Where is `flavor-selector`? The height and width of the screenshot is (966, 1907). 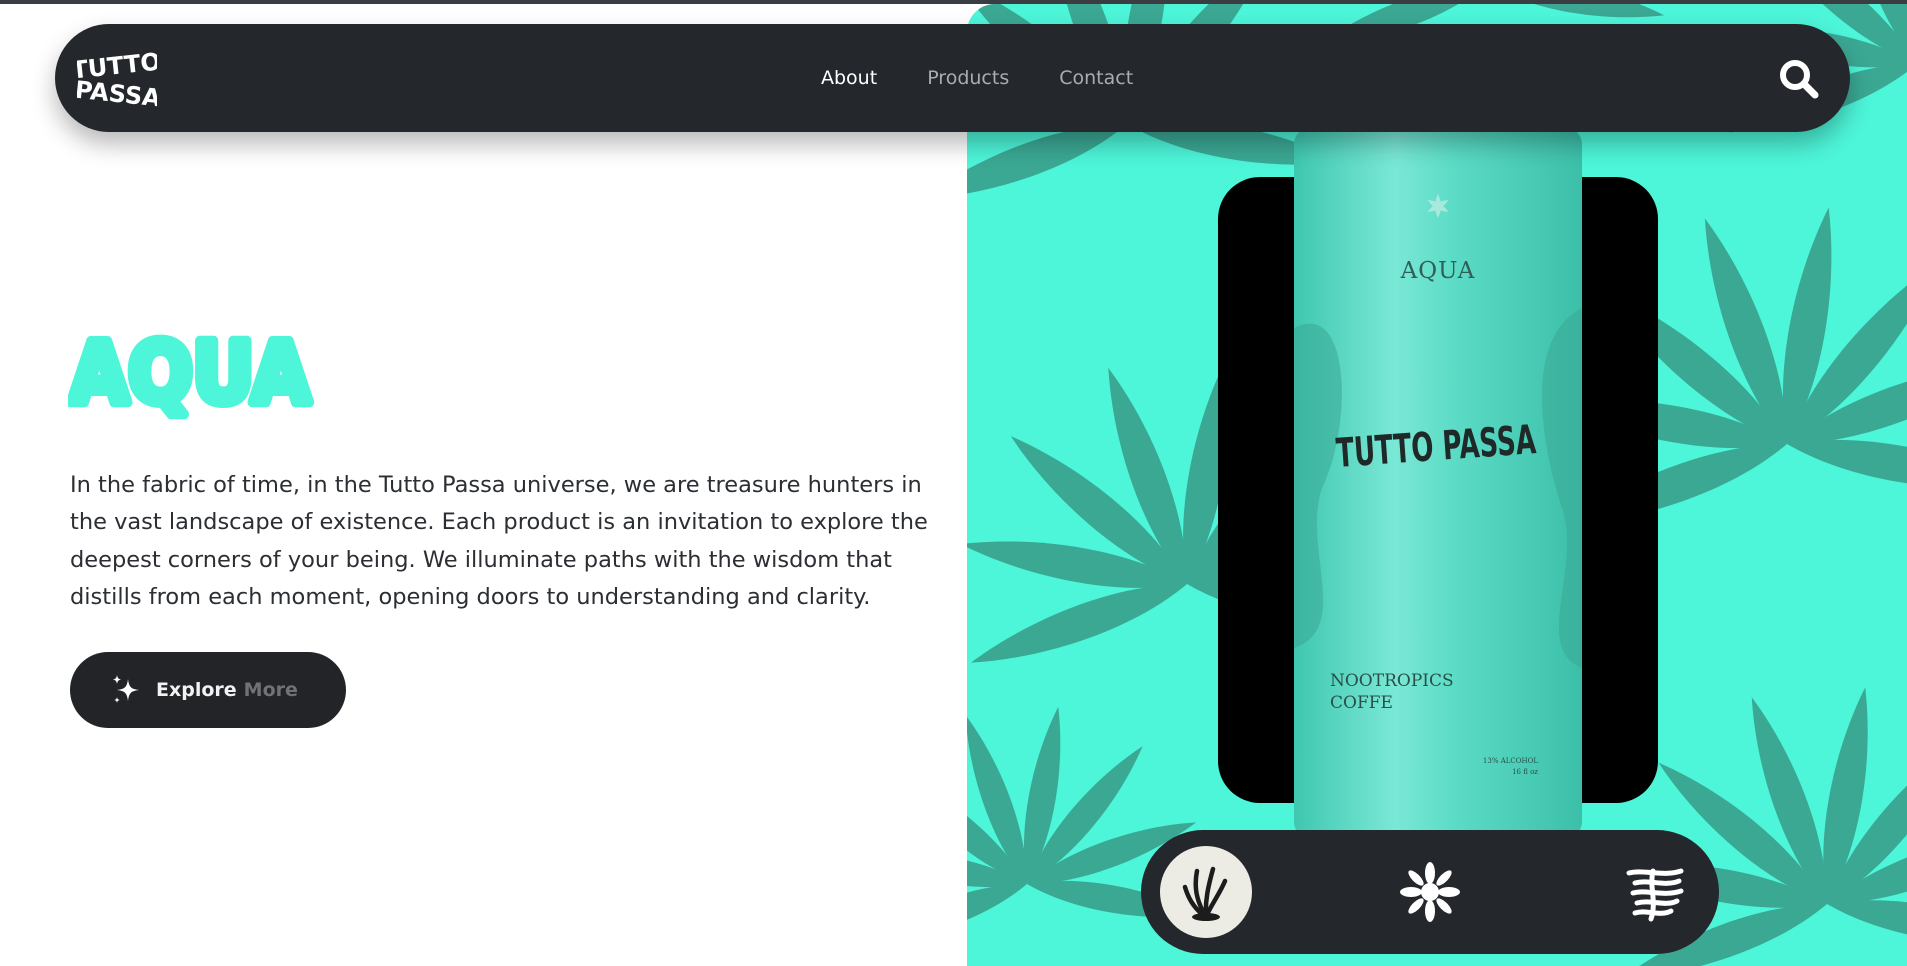
flavor-selector is located at coordinates (1430, 892).